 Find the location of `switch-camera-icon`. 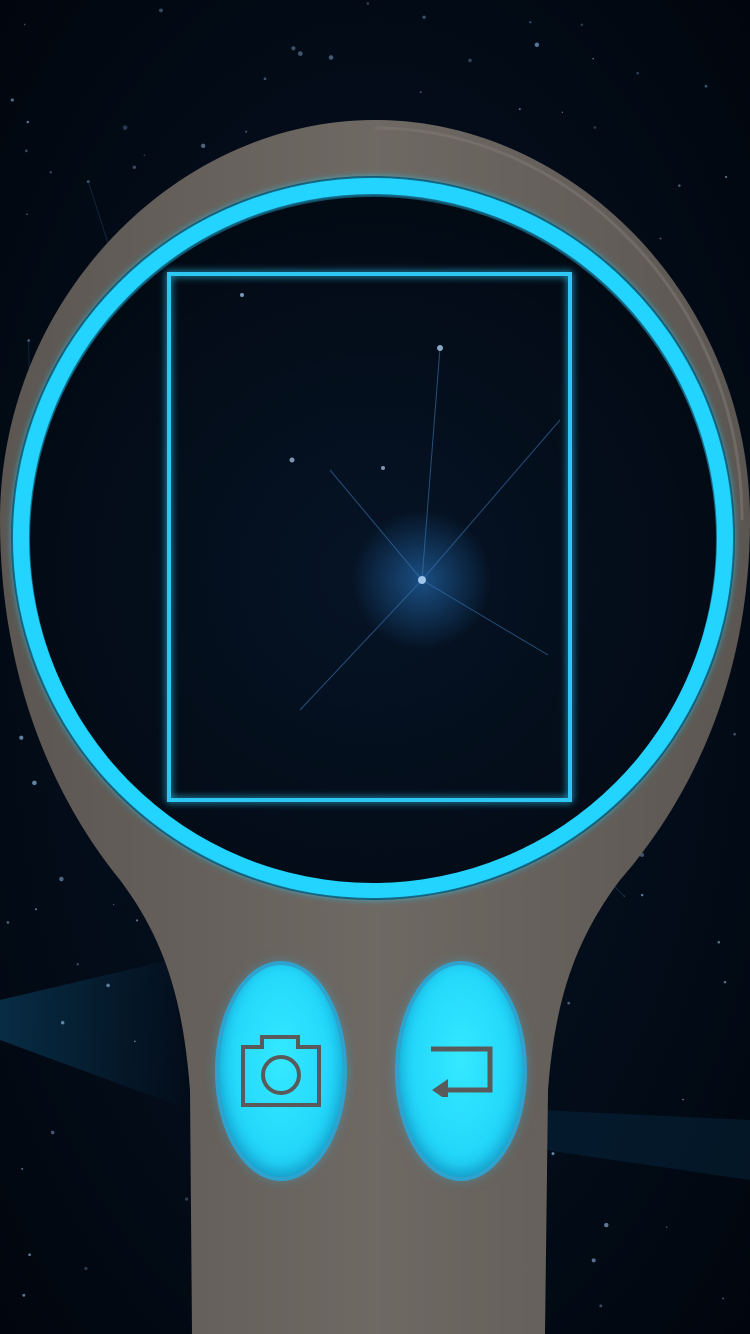

switch-camera-icon is located at coordinates (461, 1071).